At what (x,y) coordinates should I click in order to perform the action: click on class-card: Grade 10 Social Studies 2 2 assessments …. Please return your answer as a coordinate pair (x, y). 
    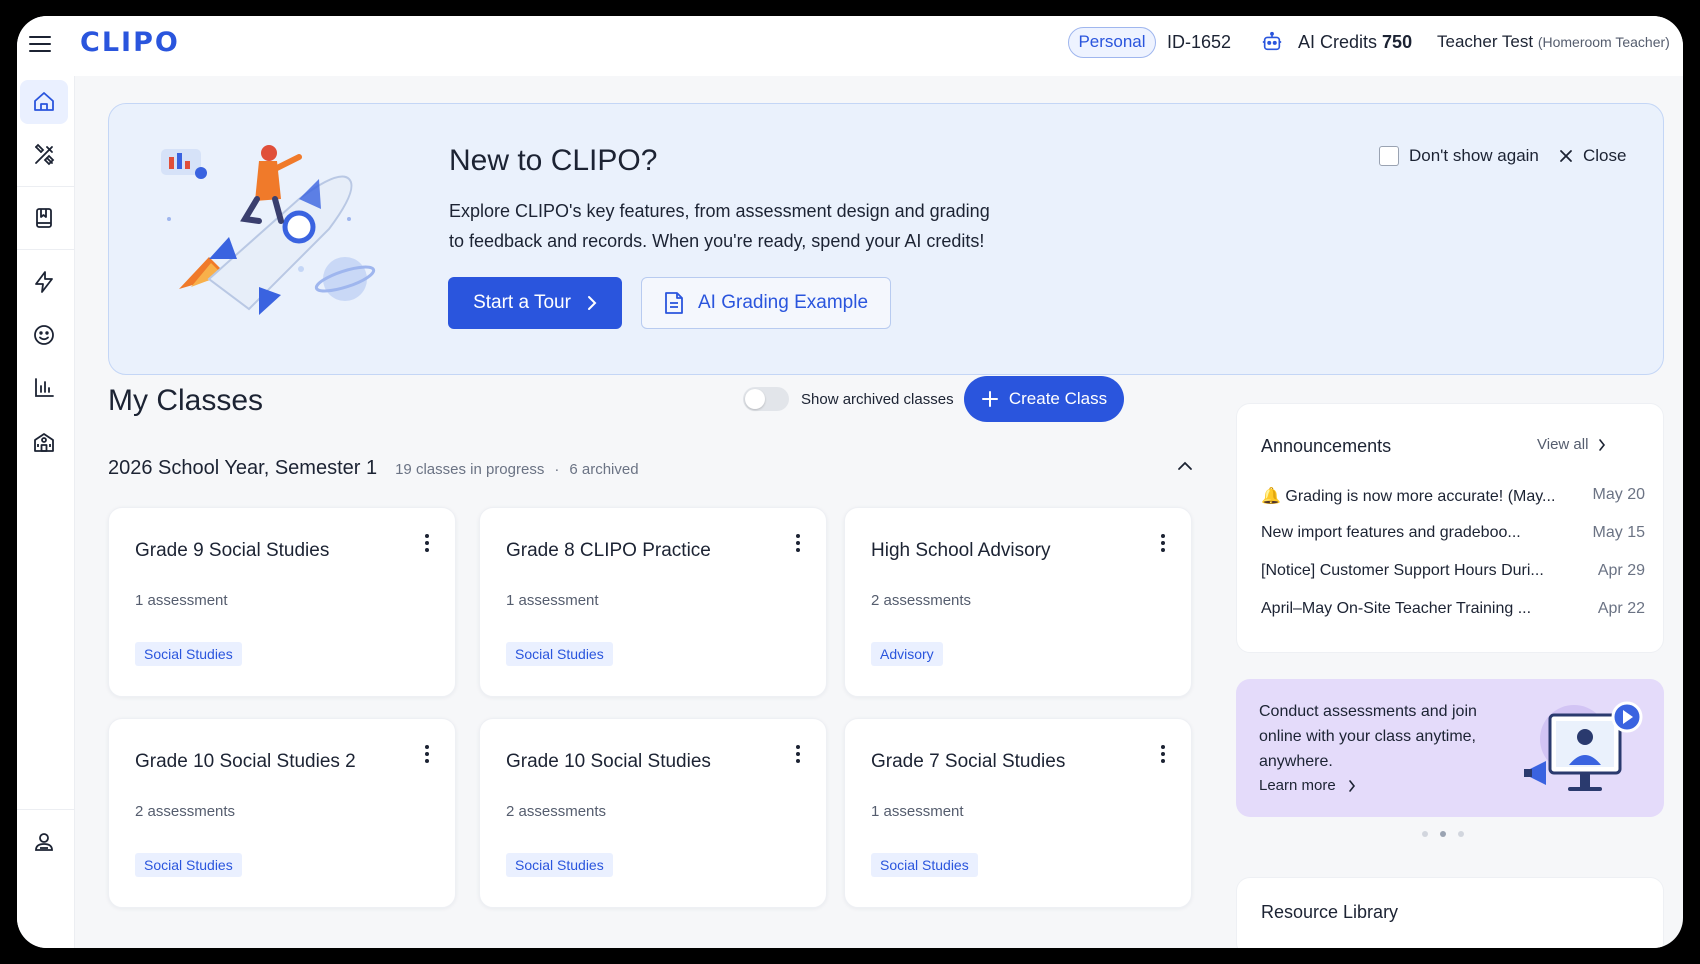
    Looking at the image, I should click on (282, 813).